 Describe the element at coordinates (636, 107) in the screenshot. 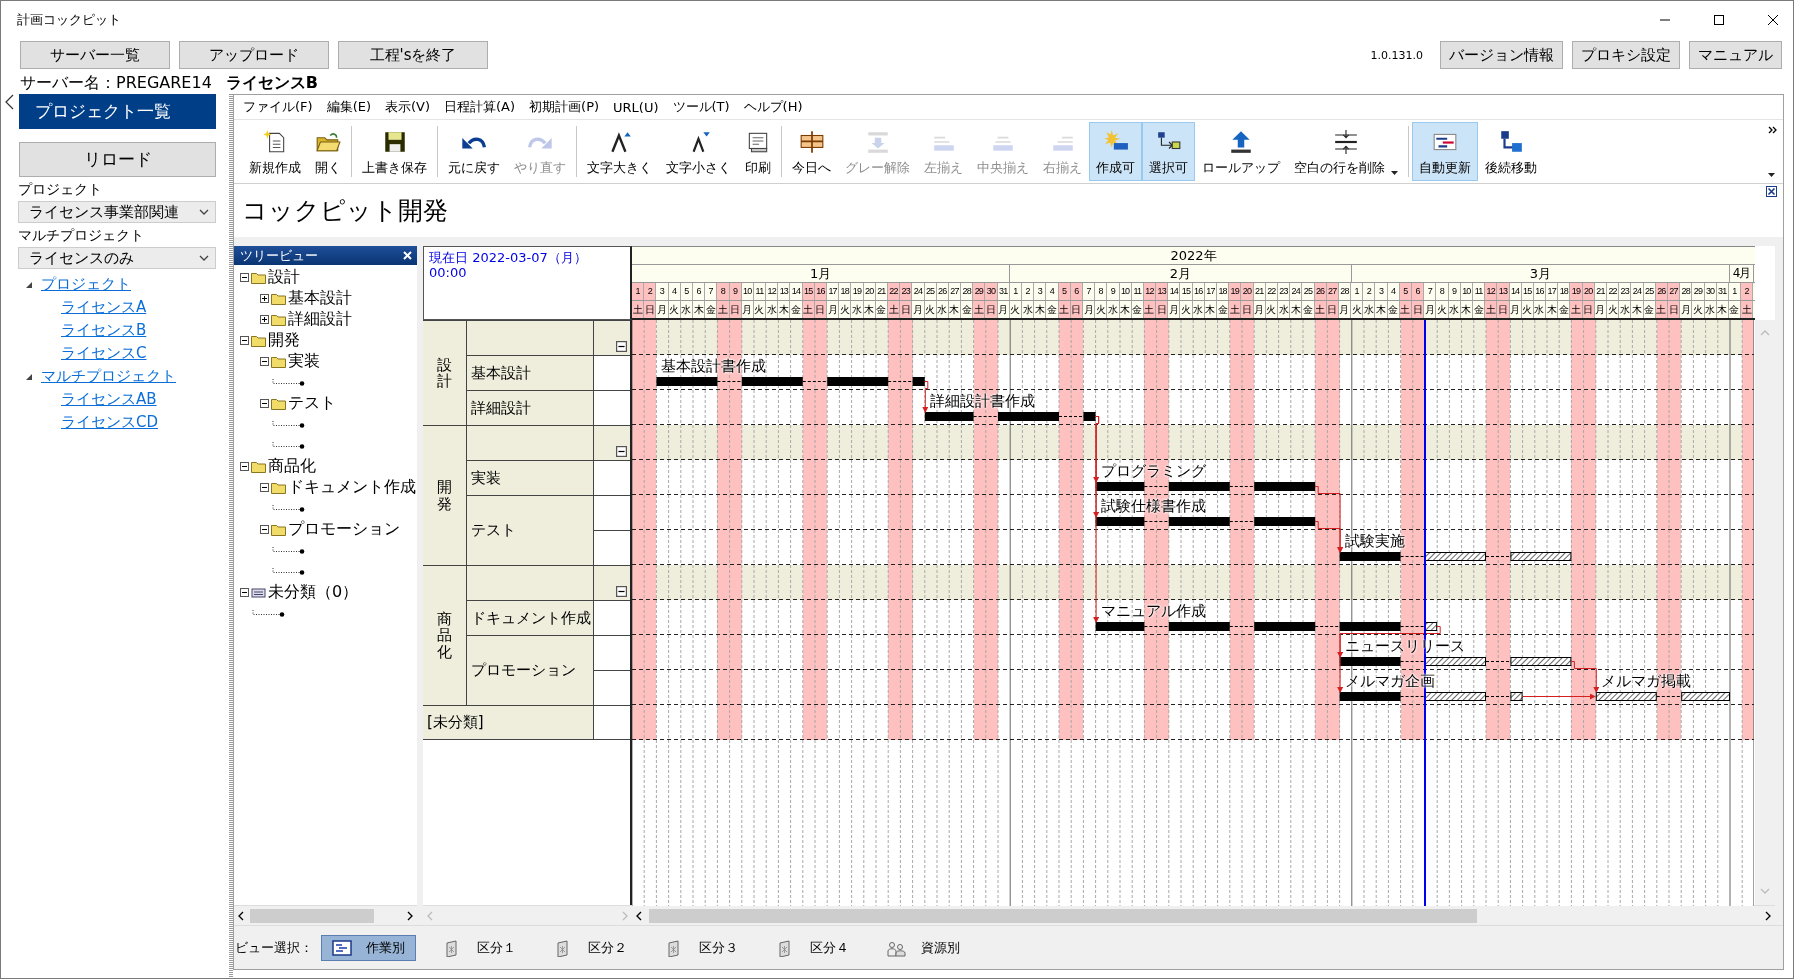

I see `menu-item: URL(U)` at that location.